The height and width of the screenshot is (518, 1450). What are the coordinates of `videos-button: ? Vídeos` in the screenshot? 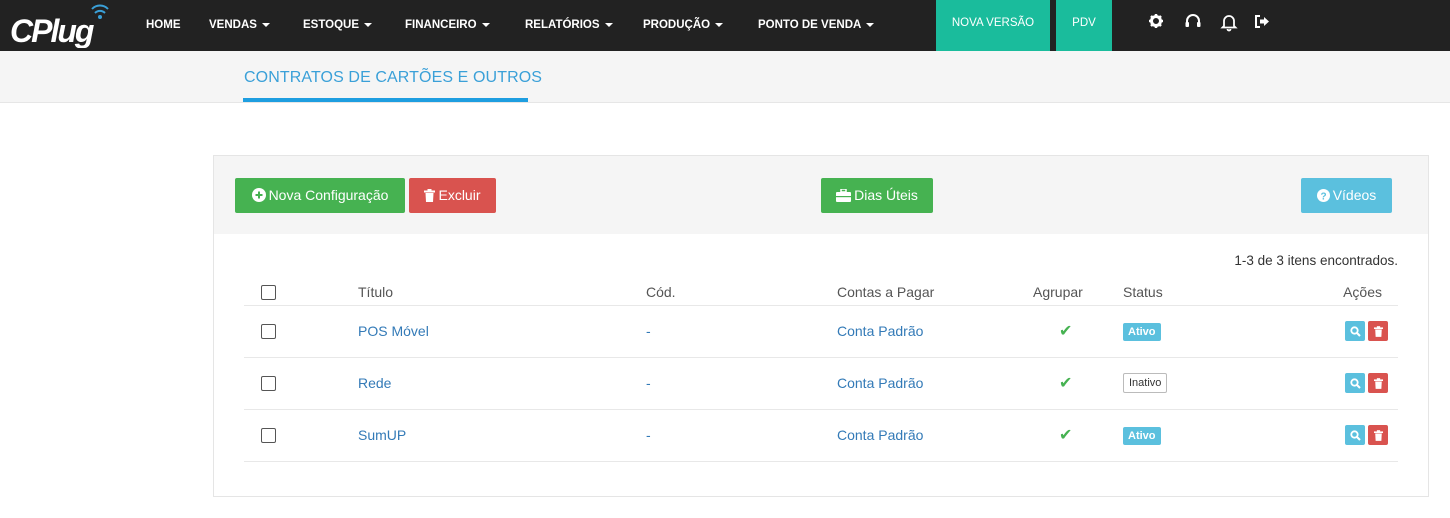 It's located at (1346, 195).